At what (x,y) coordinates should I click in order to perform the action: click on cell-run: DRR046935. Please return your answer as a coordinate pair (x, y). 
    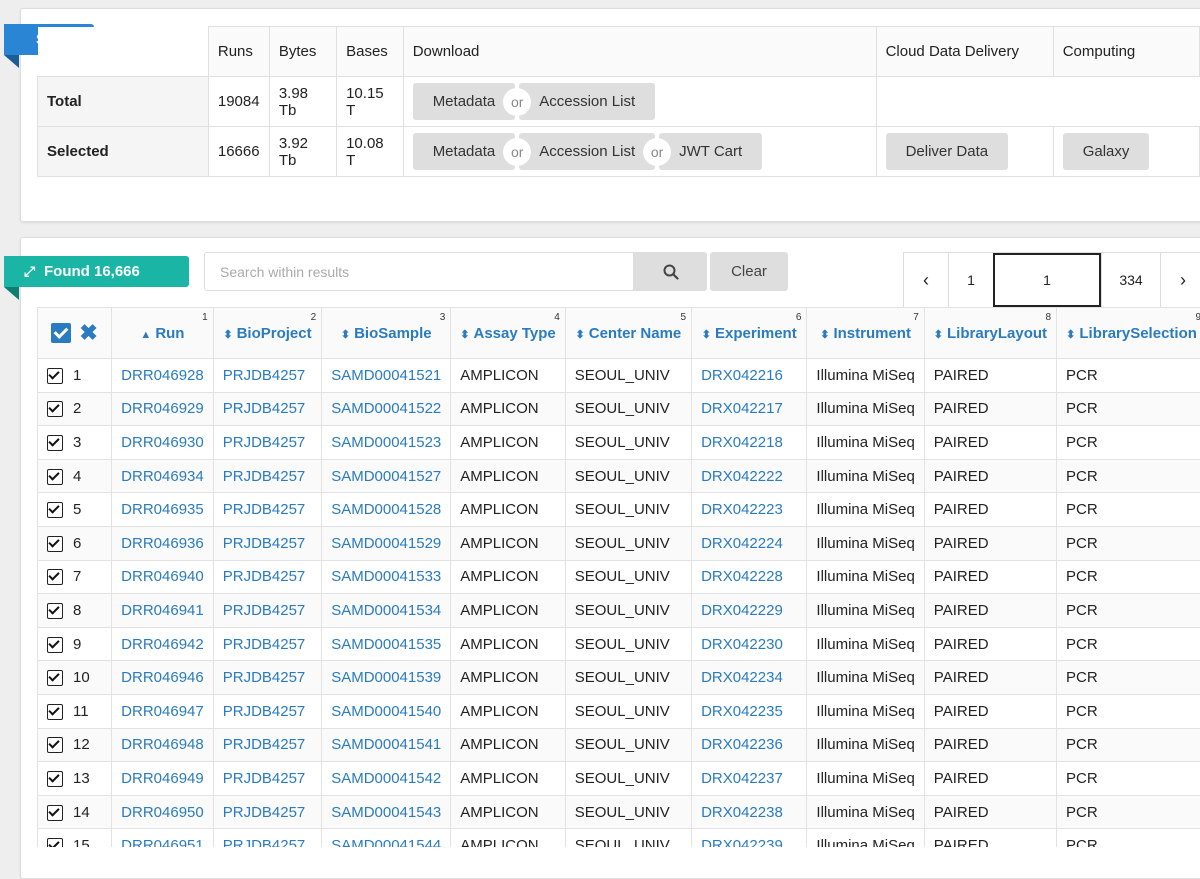
    Looking at the image, I should click on (163, 510).